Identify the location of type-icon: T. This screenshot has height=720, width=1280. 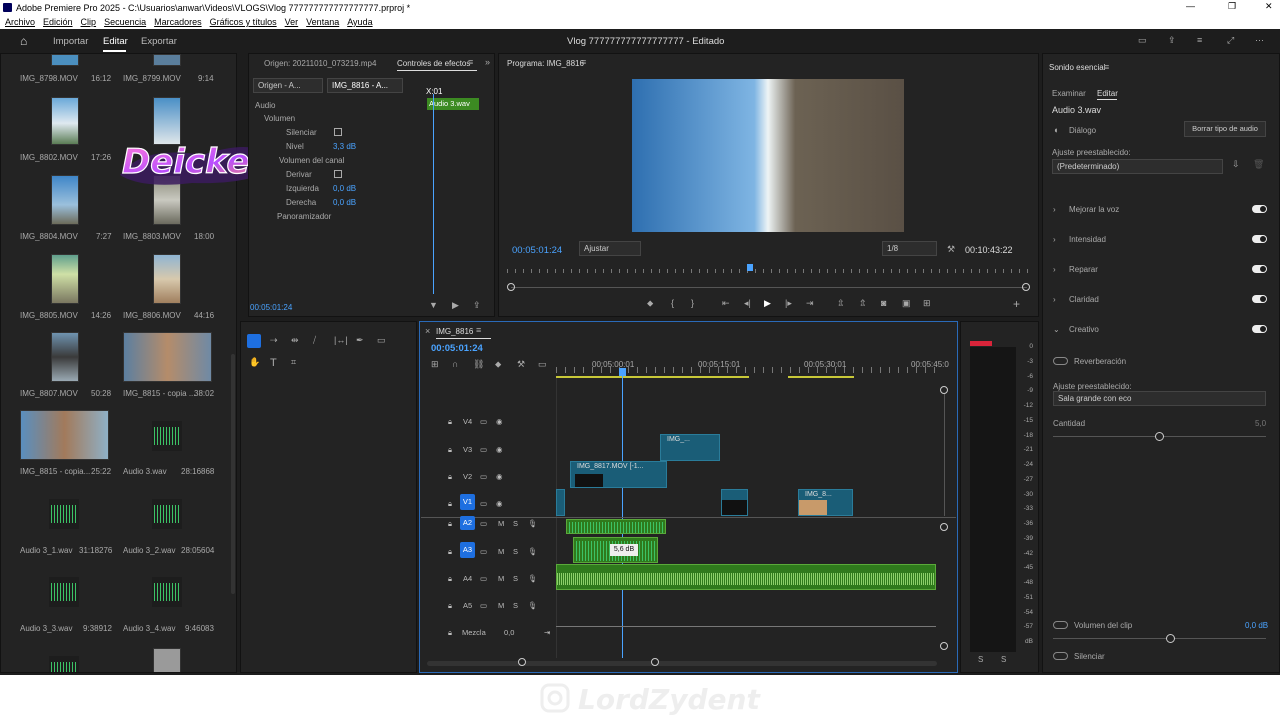
(273, 363).